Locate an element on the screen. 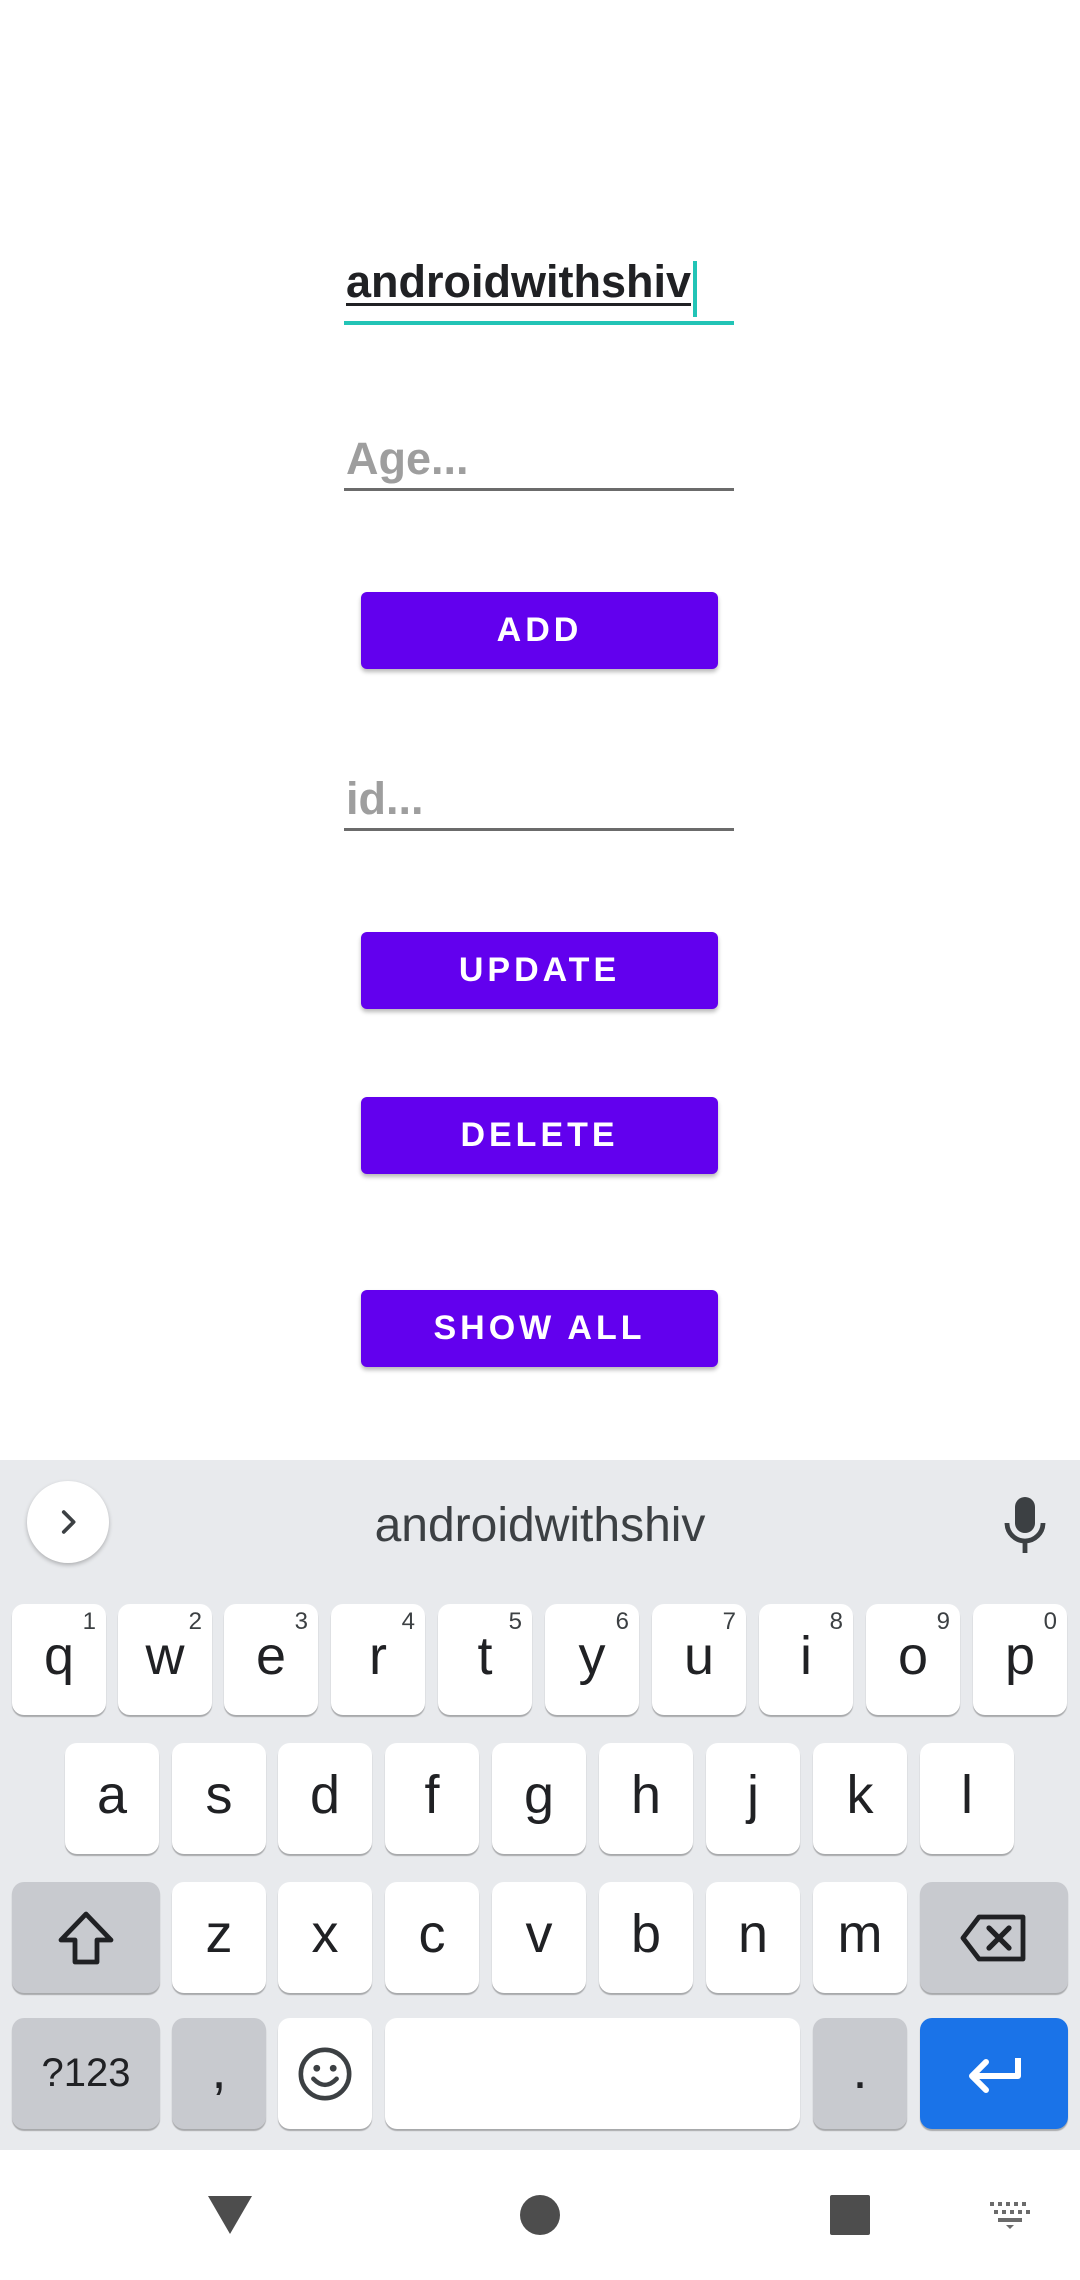 This screenshot has height=2280, width=1080. emoji-icon is located at coordinates (325, 2073).